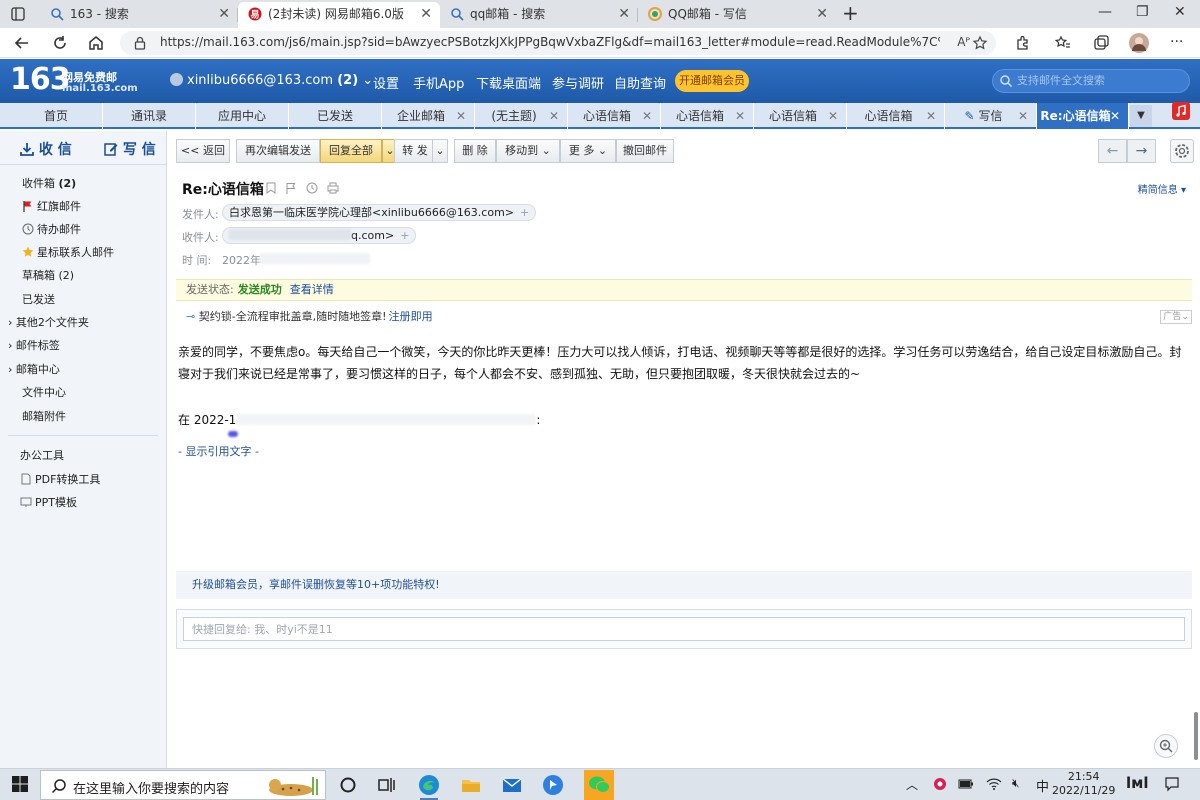 This screenshot has height=800, width=1200. Describe the element at coordinates (599, 785) in the screenshot. I see `wechat-icon` at that location.